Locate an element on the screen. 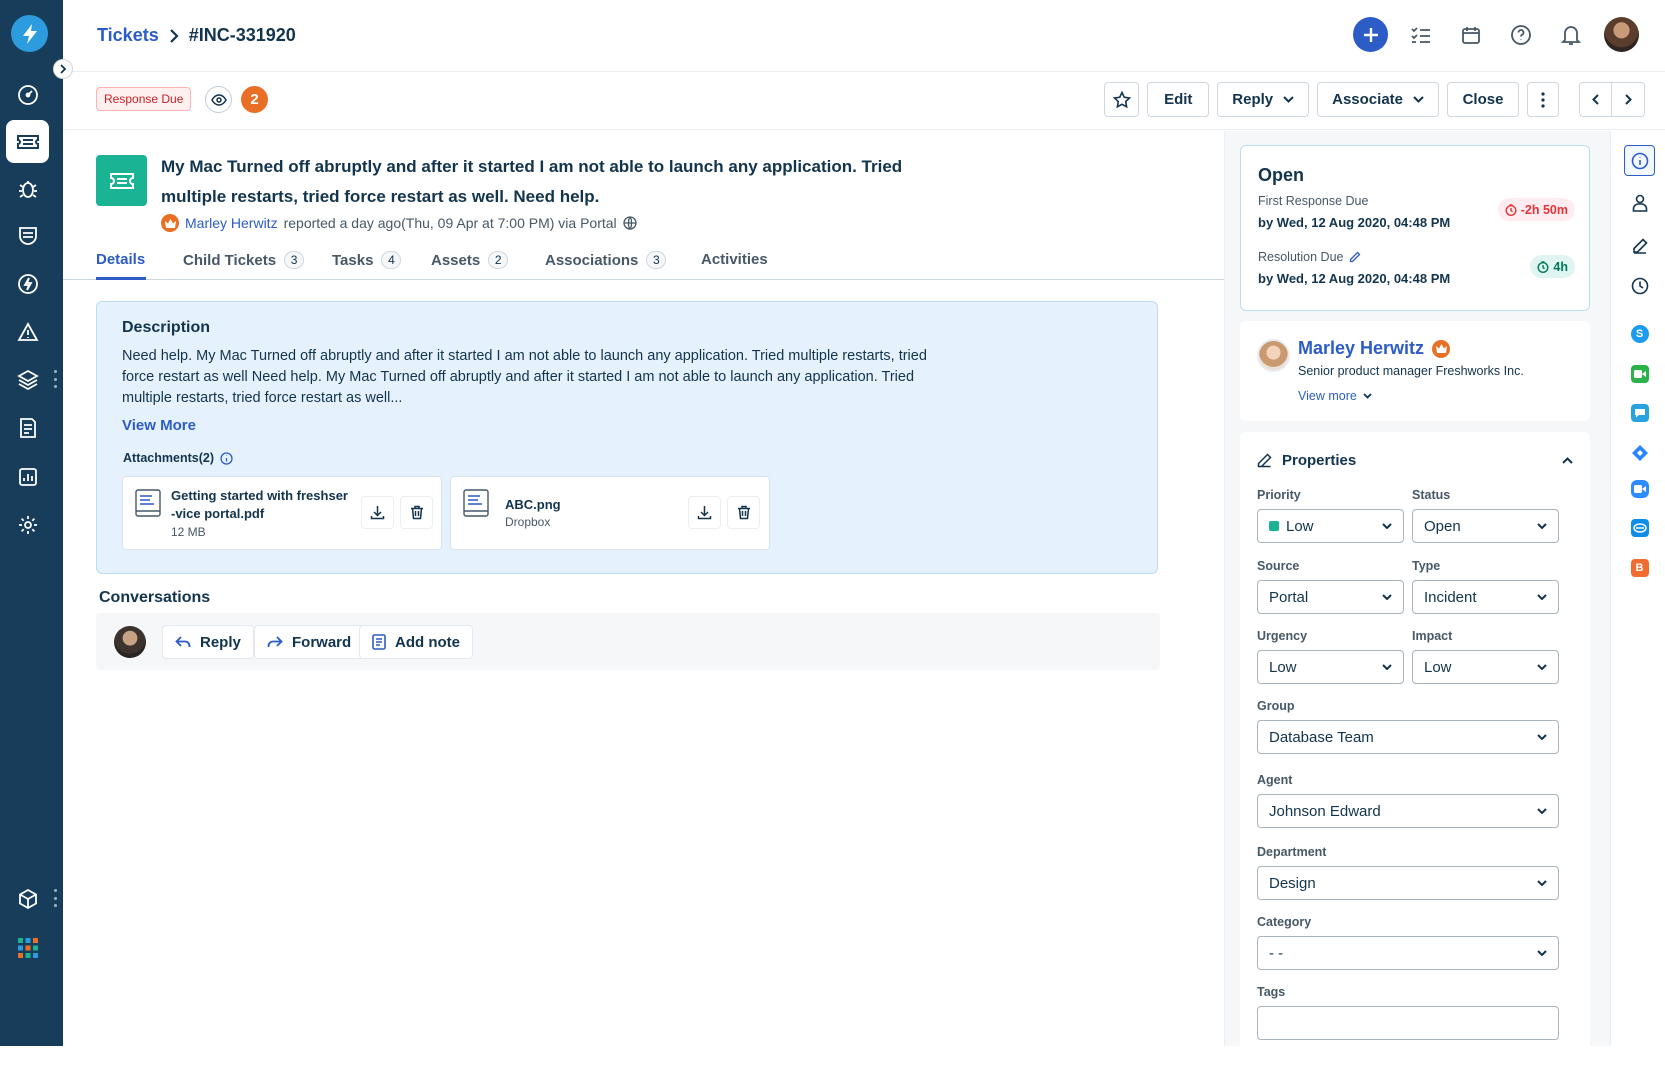 This screenshot has width=1665, height=1072. urgency-select: Low is located at coordinates (1330, 667).